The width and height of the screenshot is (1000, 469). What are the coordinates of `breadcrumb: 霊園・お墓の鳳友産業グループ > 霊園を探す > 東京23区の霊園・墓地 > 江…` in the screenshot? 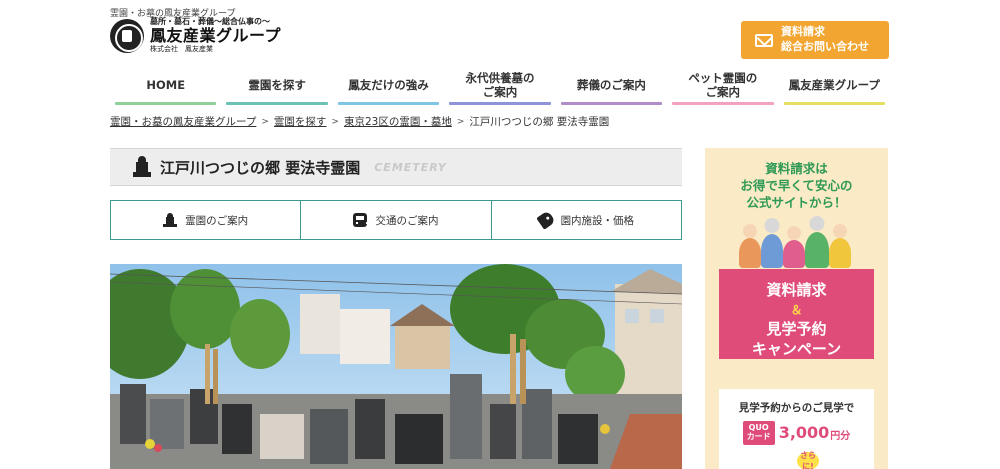 It's located at (359, 121).